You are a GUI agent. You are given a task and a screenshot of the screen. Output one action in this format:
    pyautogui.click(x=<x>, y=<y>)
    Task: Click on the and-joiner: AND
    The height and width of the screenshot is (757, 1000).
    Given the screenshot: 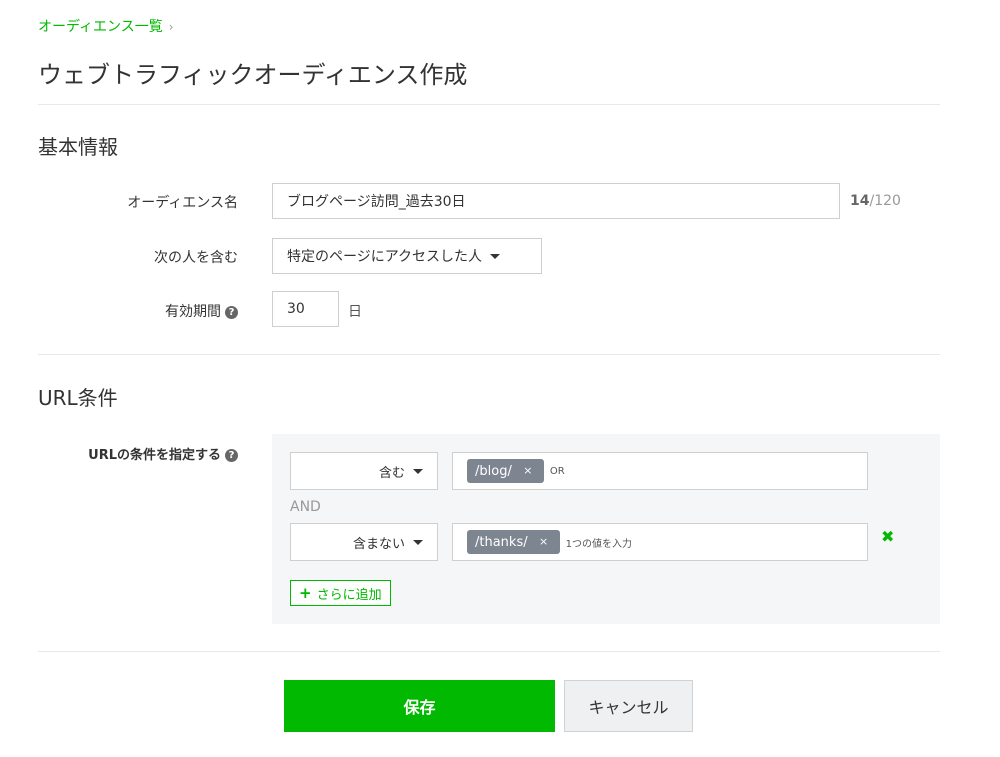 What is the action you would take?
    pyautogui.click(x=305, y=507)
    